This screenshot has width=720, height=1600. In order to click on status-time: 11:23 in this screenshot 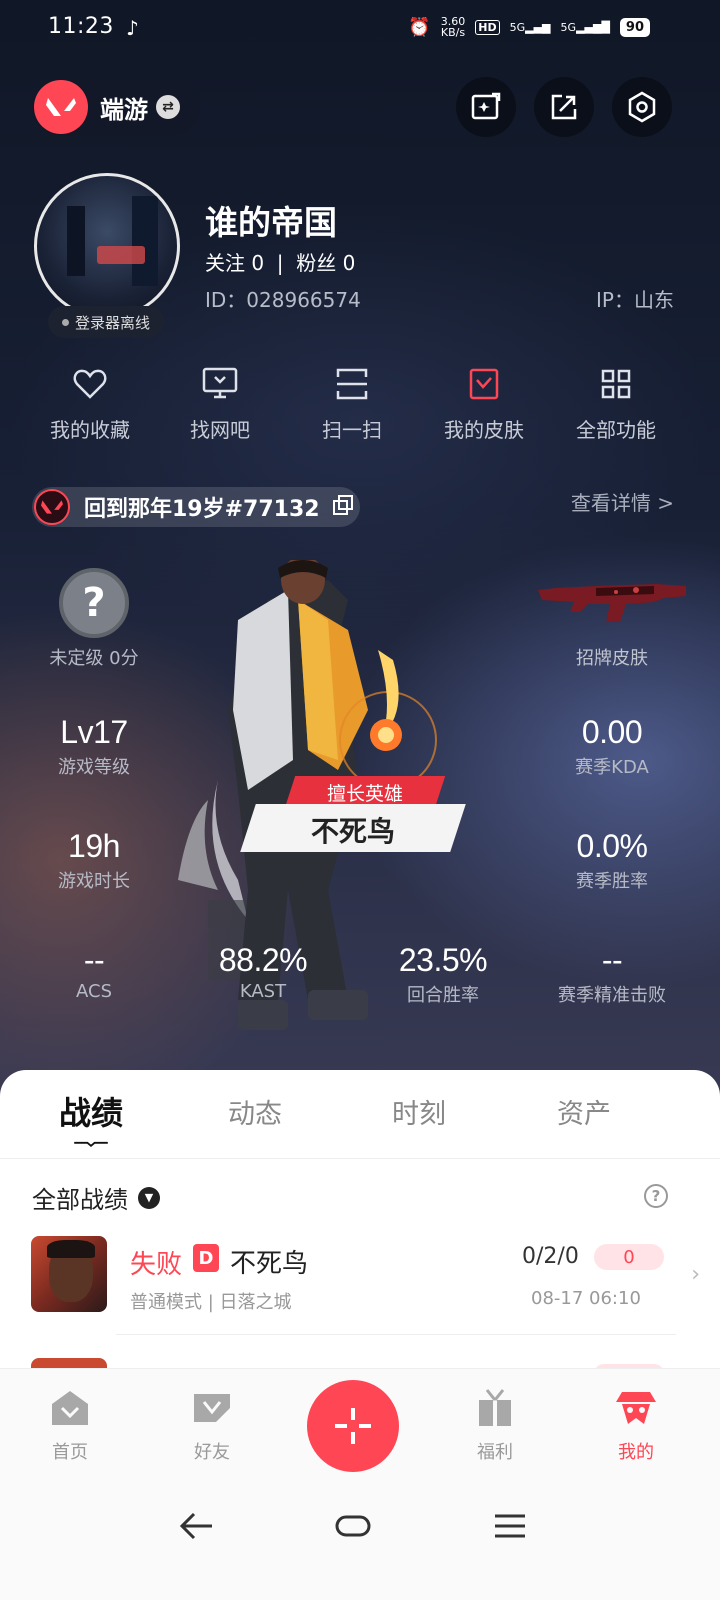, I will do `click(81, 26)`.